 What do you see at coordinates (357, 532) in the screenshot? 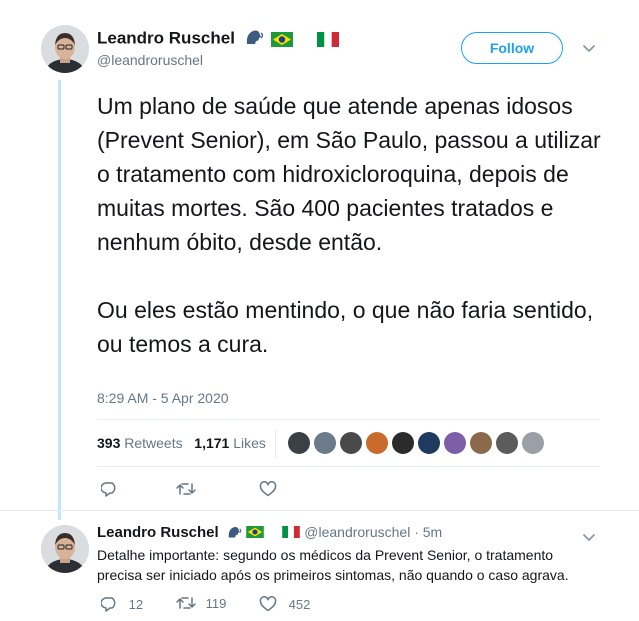
I see `reply-handle: @leandroruschel` at bounding box center [357, 532].